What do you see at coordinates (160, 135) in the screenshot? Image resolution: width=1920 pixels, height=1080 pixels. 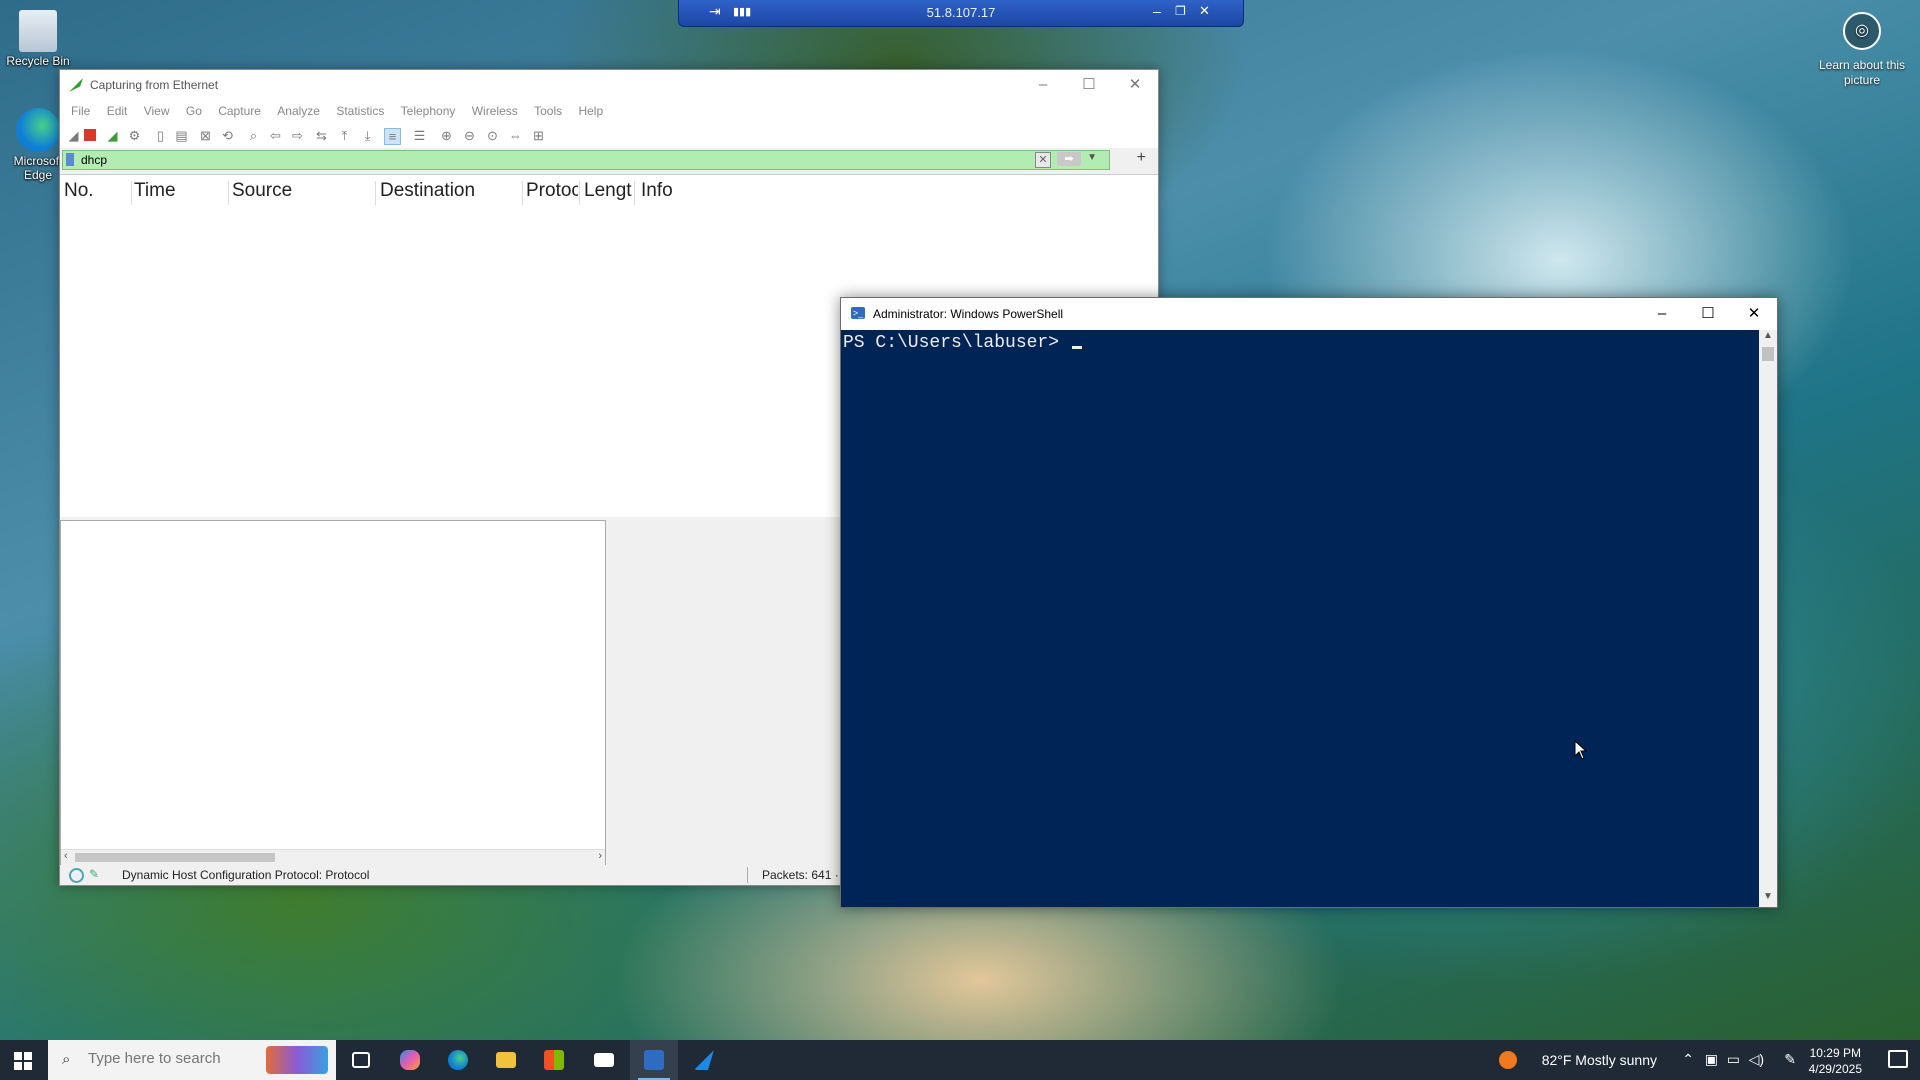 I see `open-file-icon: ▯` at bounding box center [160, 135].